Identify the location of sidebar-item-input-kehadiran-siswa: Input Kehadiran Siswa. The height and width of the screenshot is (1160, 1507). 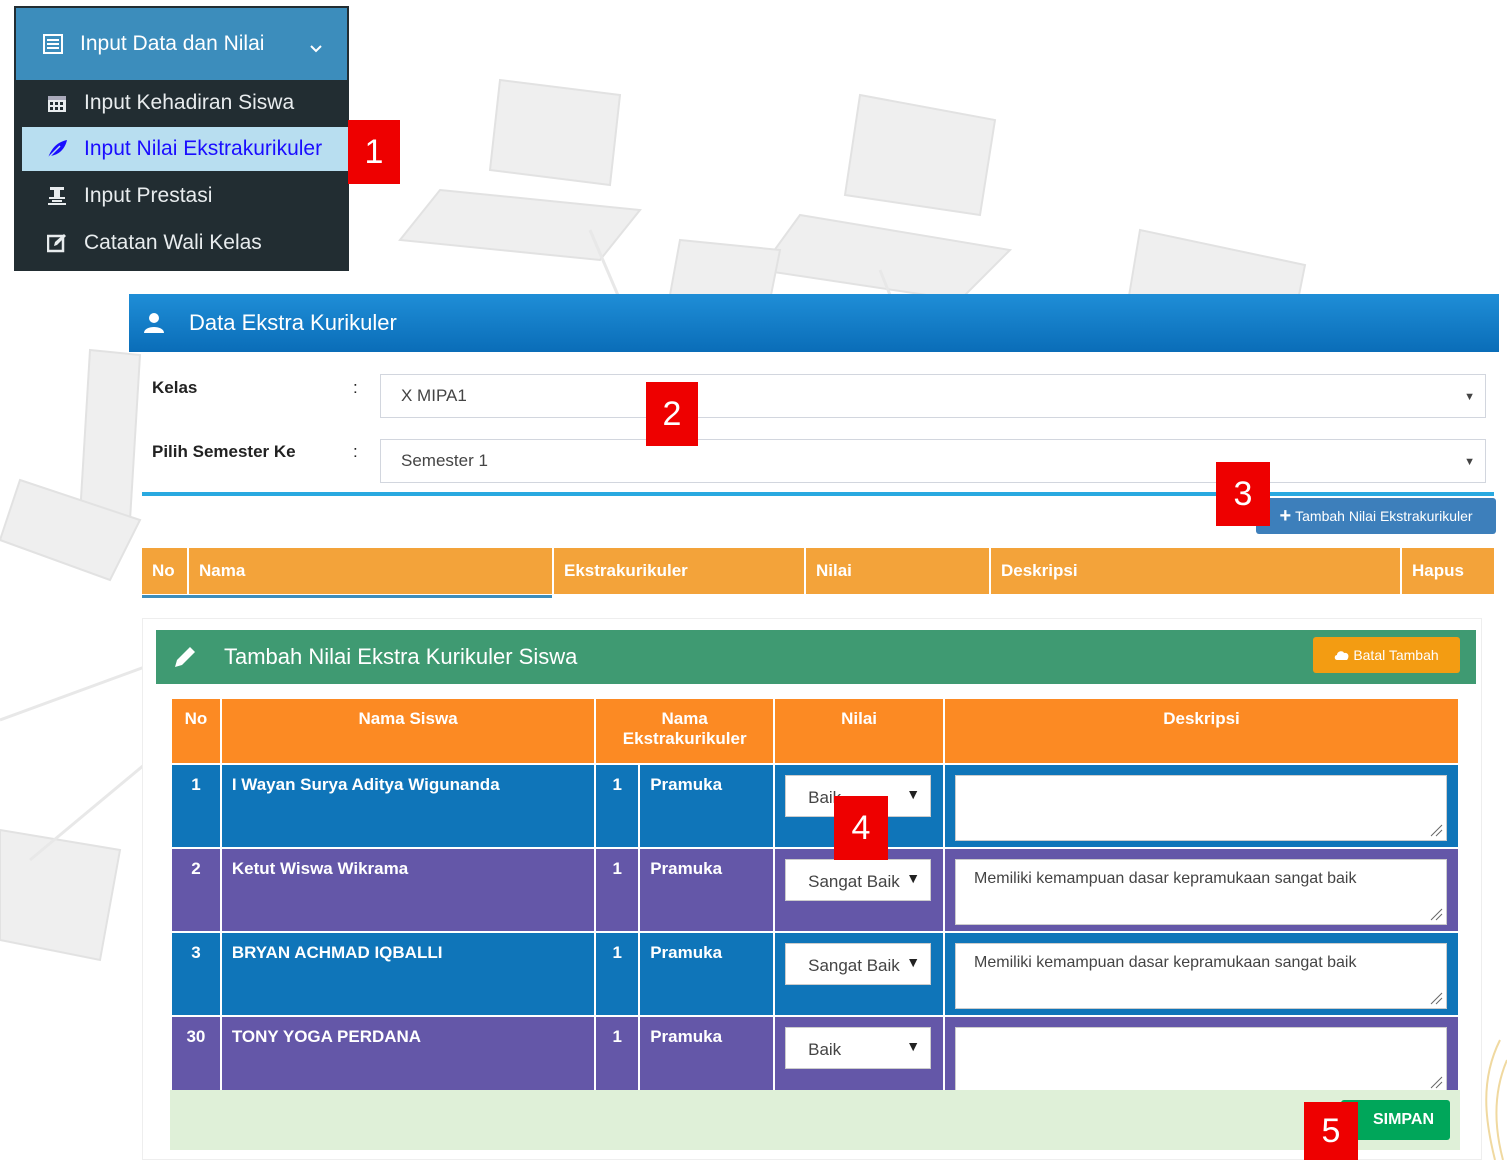
(185, 103).